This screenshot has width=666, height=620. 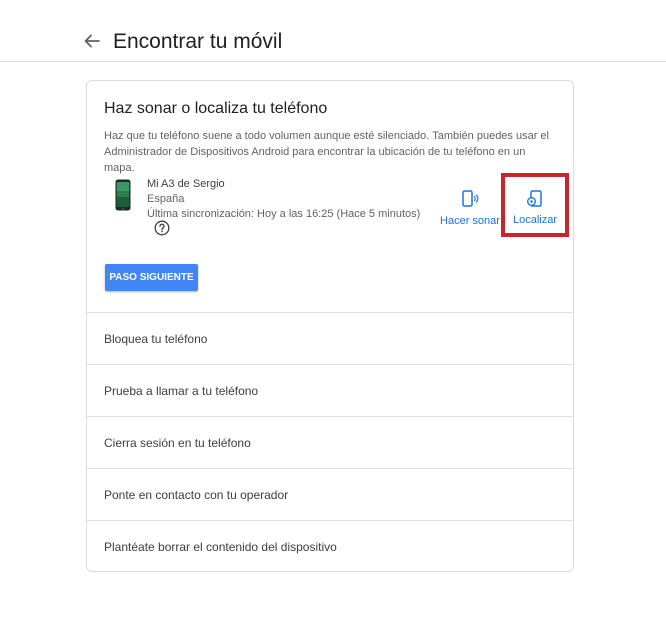 What do you see at coordinates (162, 228) in the screenshot?
I see `help-icon` at bounding box center [162, 228].